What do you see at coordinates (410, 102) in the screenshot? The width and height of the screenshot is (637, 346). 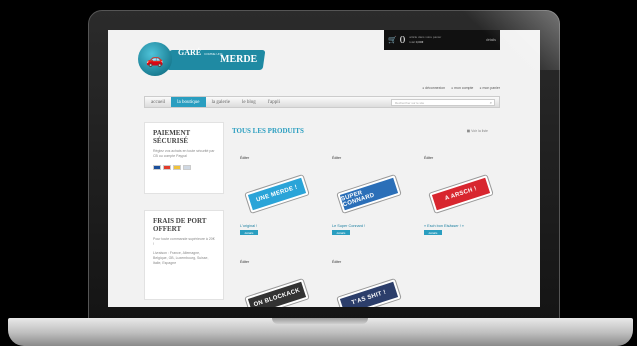 I see `search-placeholder: Rechercher sur le site` at bounding box center [410, 102].